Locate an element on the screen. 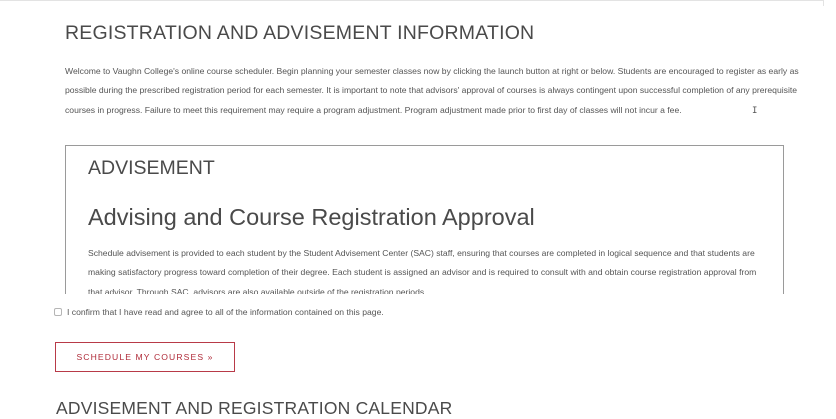 Image resolution: width=836 pixels, height=419 pixels. schedule-courses-button: SCHEDULE MY COURSES » is located at coordinates (145, 357).